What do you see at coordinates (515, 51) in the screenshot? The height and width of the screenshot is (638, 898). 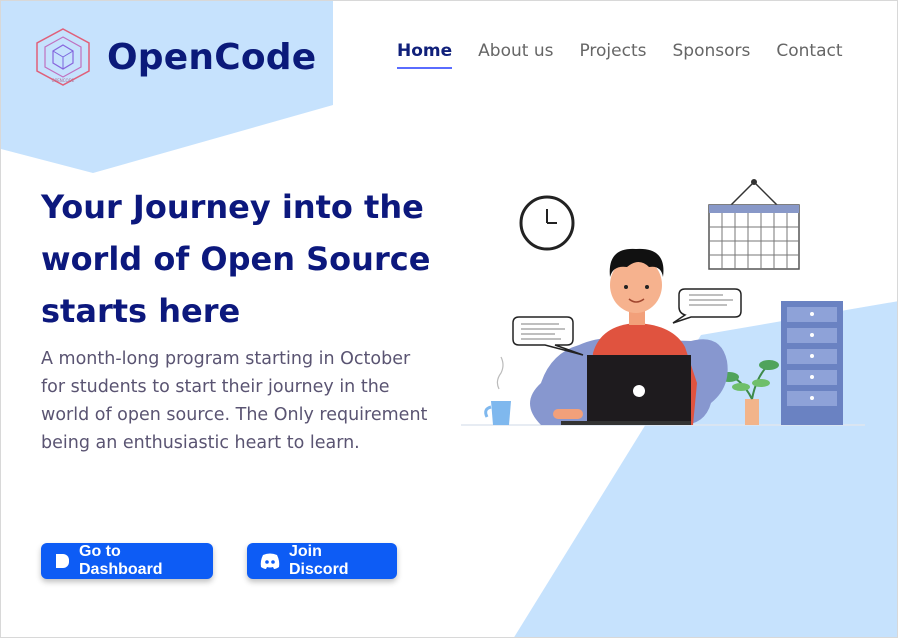 I see `nav-about-us: About us` at bounding box center [515, 51].